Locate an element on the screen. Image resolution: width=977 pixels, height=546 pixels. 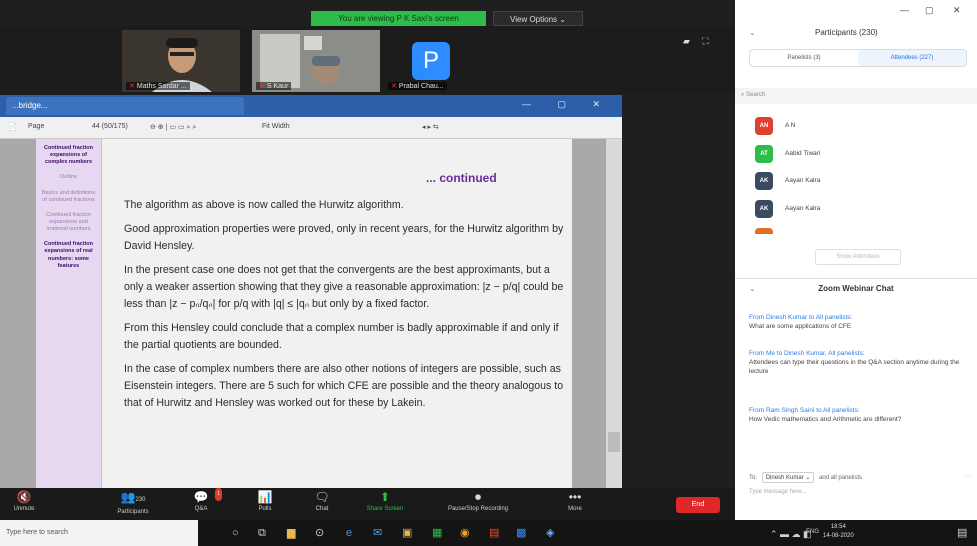
muted-mic-icon: ✕ is located at coordinates (394, 86).